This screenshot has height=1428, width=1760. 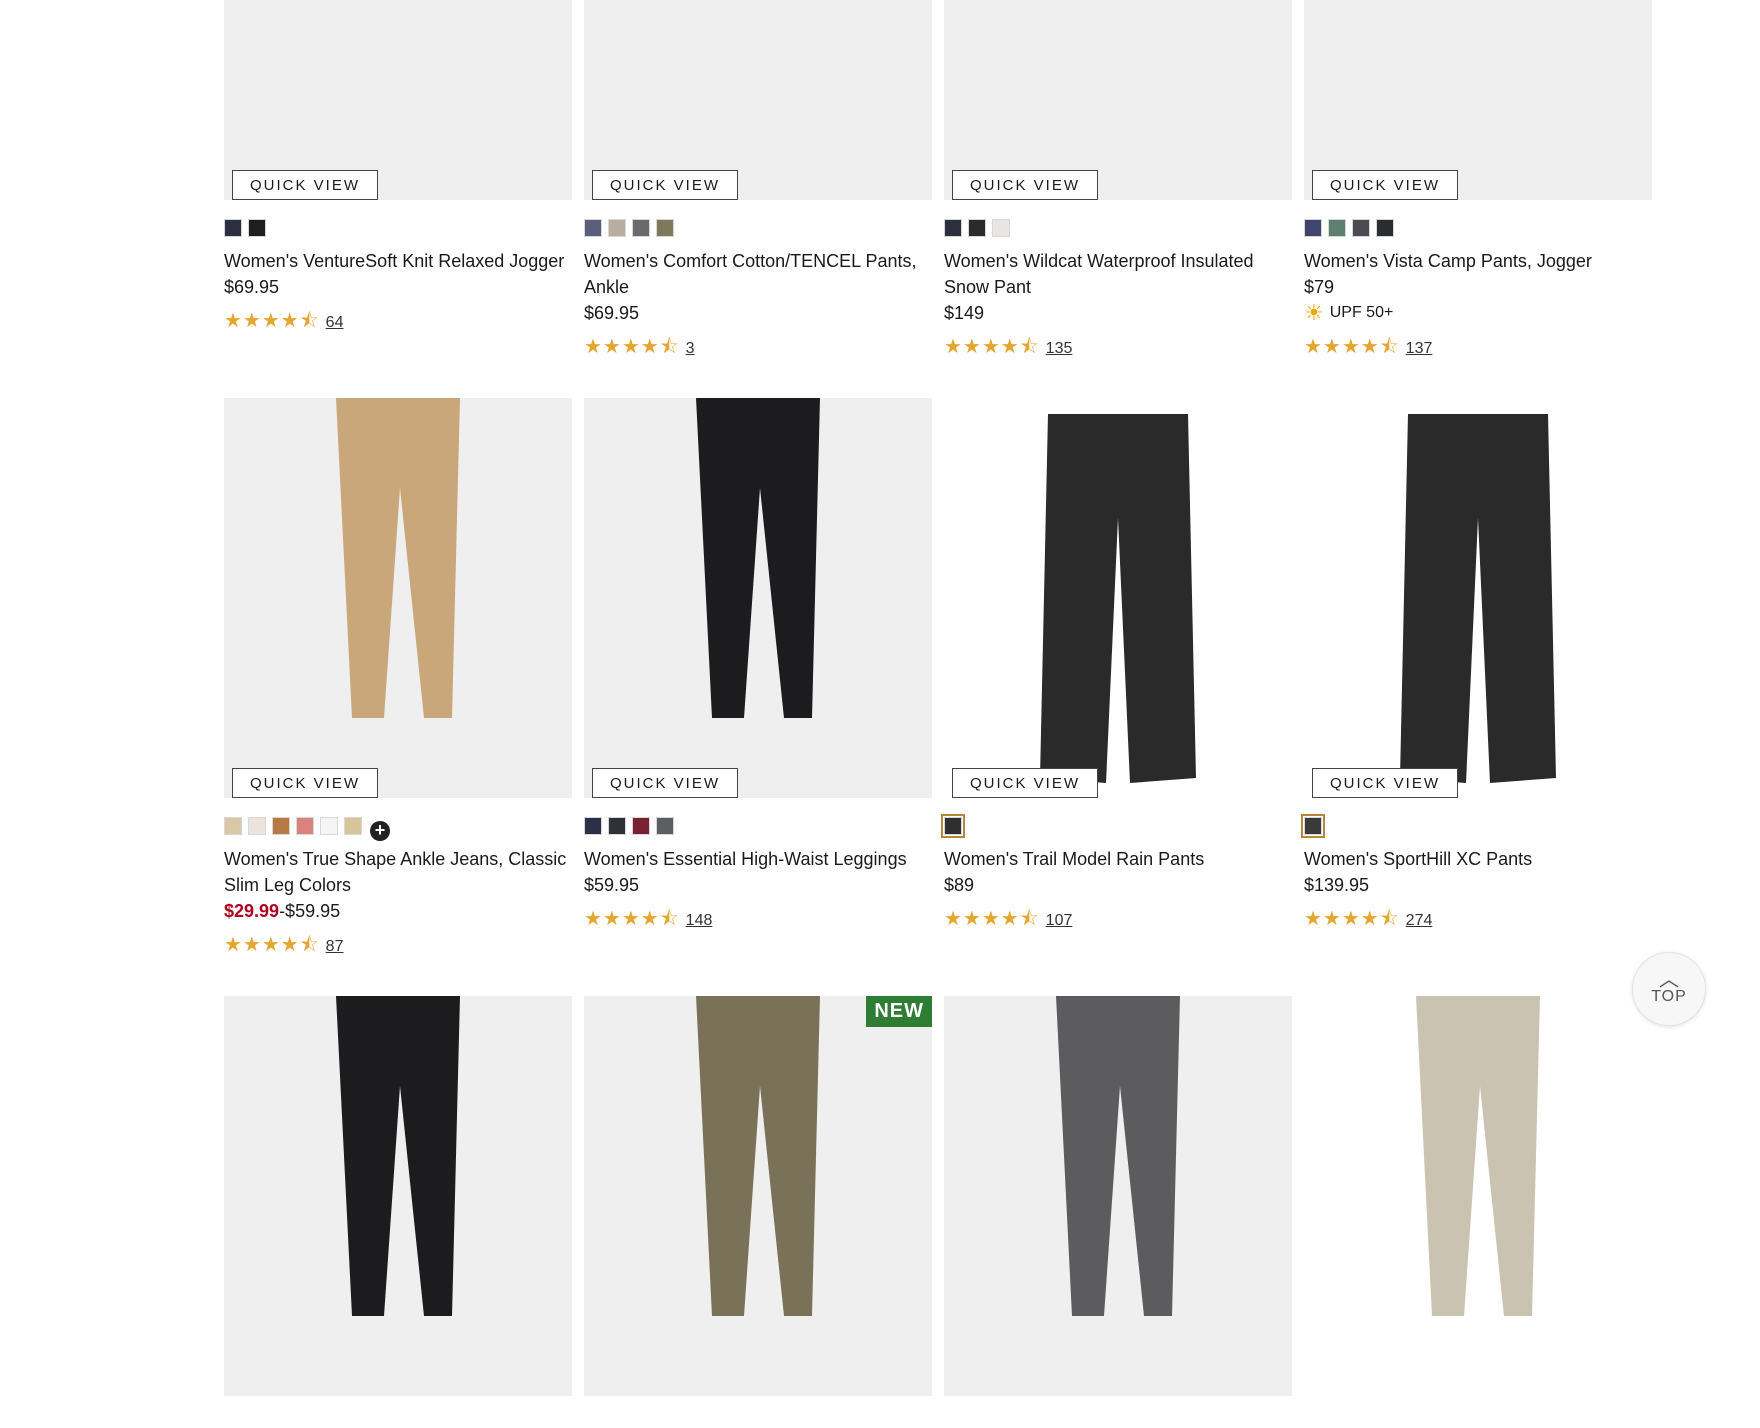 What do you see at coordinates (1361, 312) in the screenshot?
I see `upf-label: UPF 50+` at bounding box center [1361, 312].